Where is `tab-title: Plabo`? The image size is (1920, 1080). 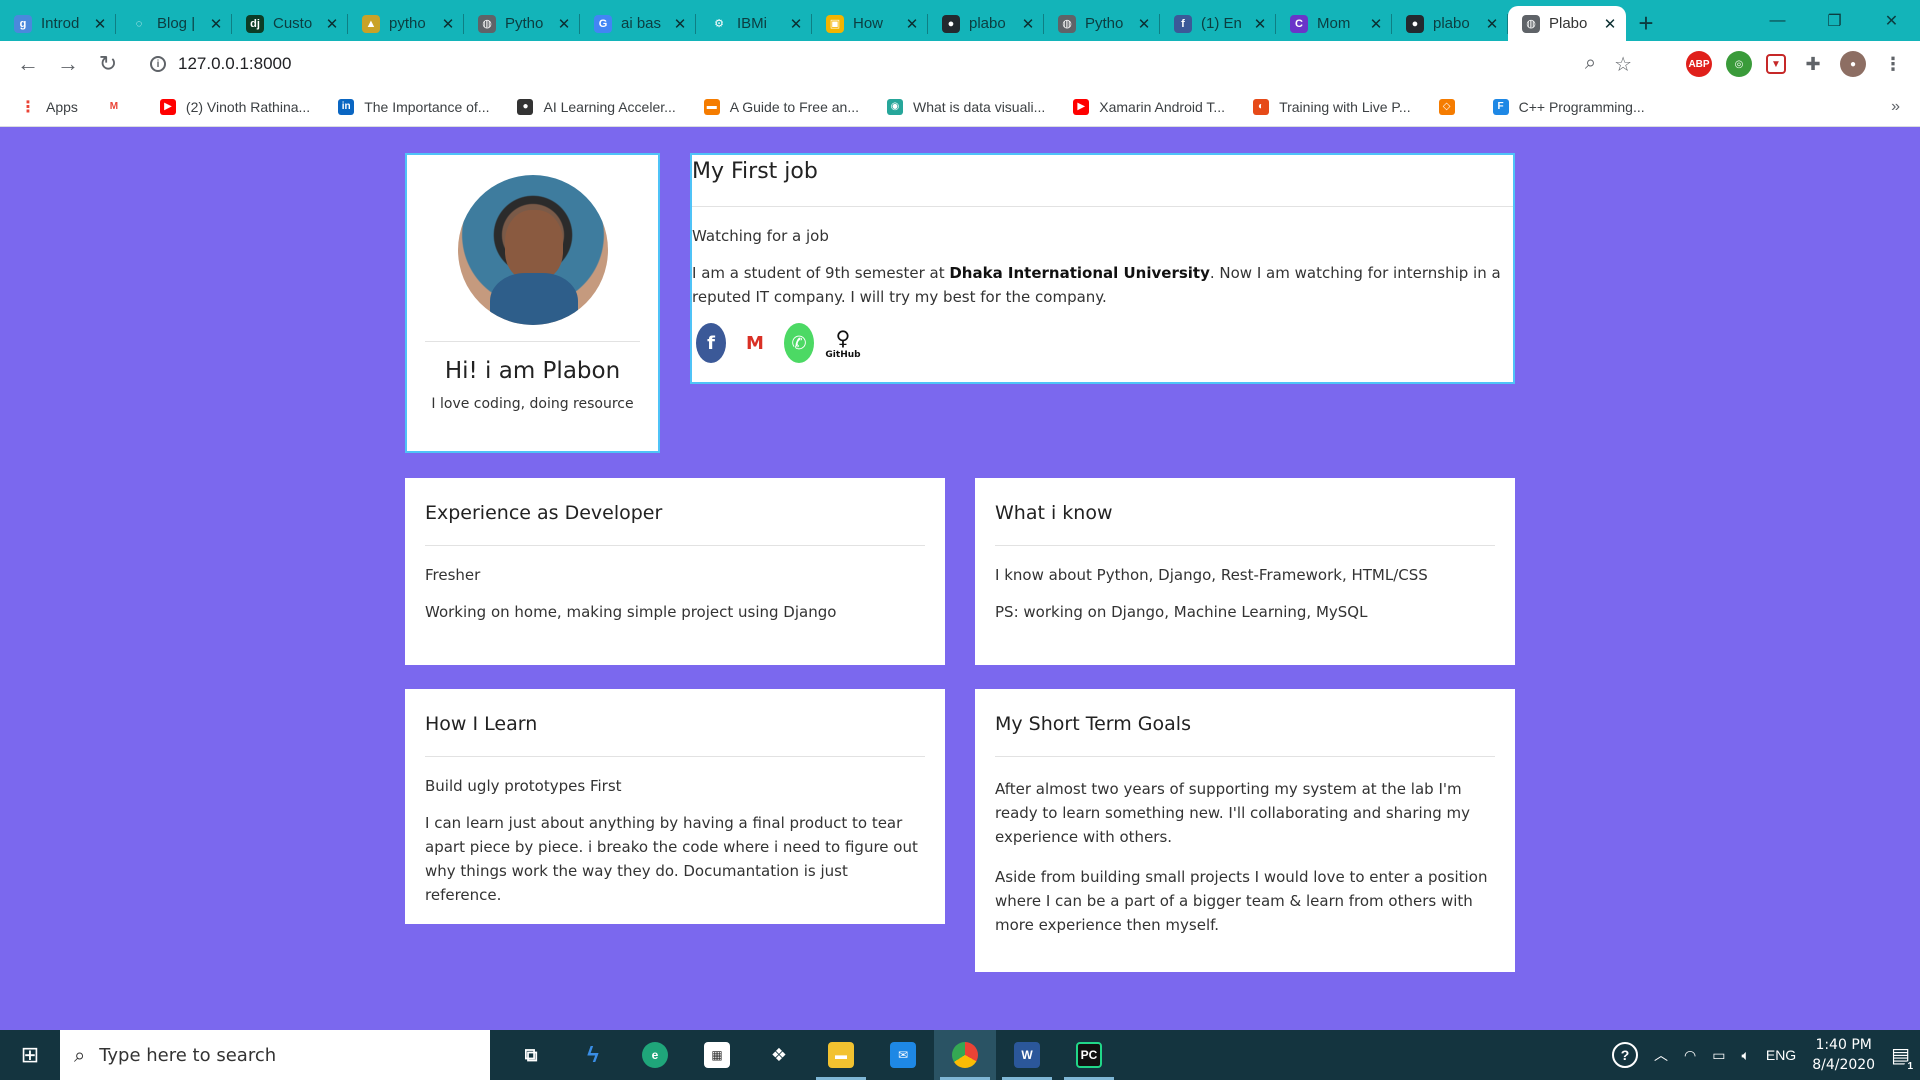
tab-title: Plabo is located at coordinates (1568, 23).